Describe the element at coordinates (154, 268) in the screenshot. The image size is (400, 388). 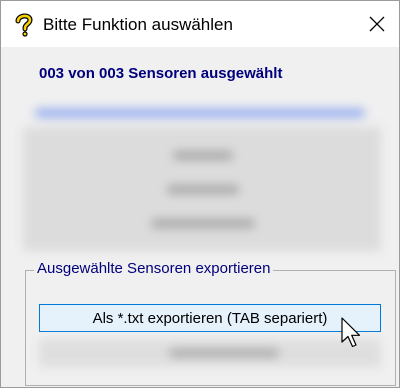
I see `export-group-title: Ausgewählte Sensoren exportieren` at that location.